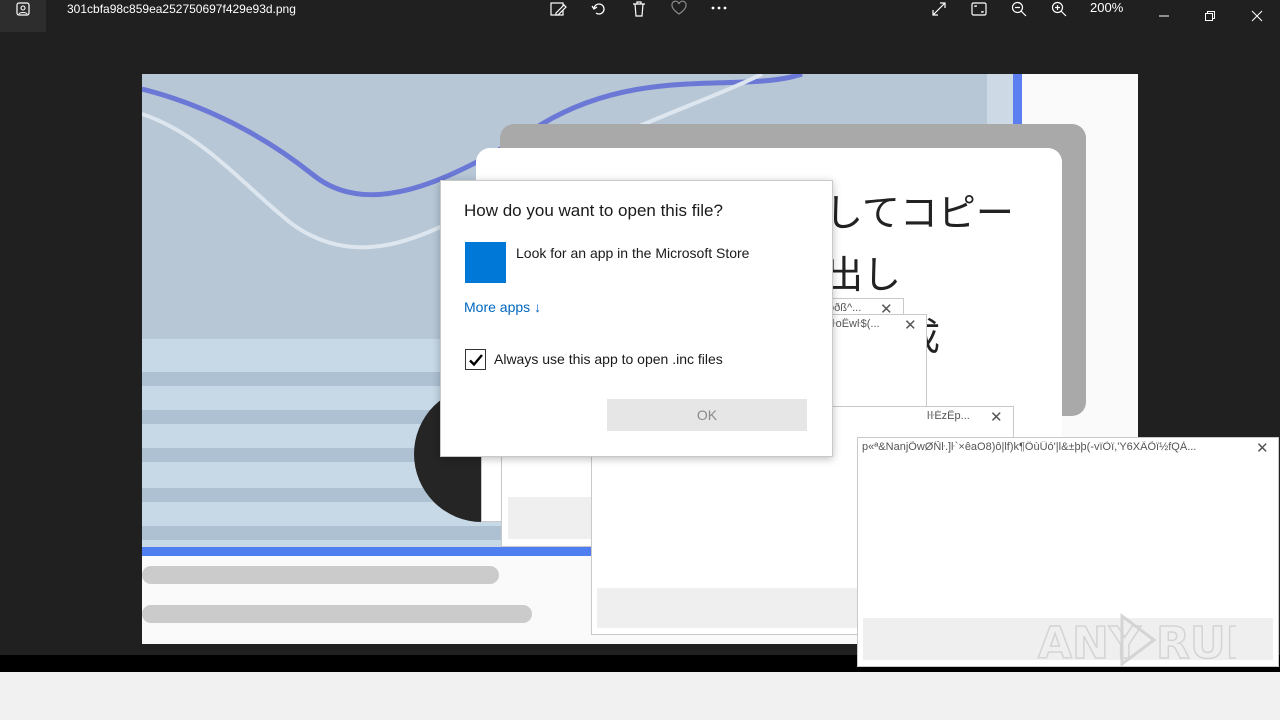  I want to click on more-icon, so click(719, 9).